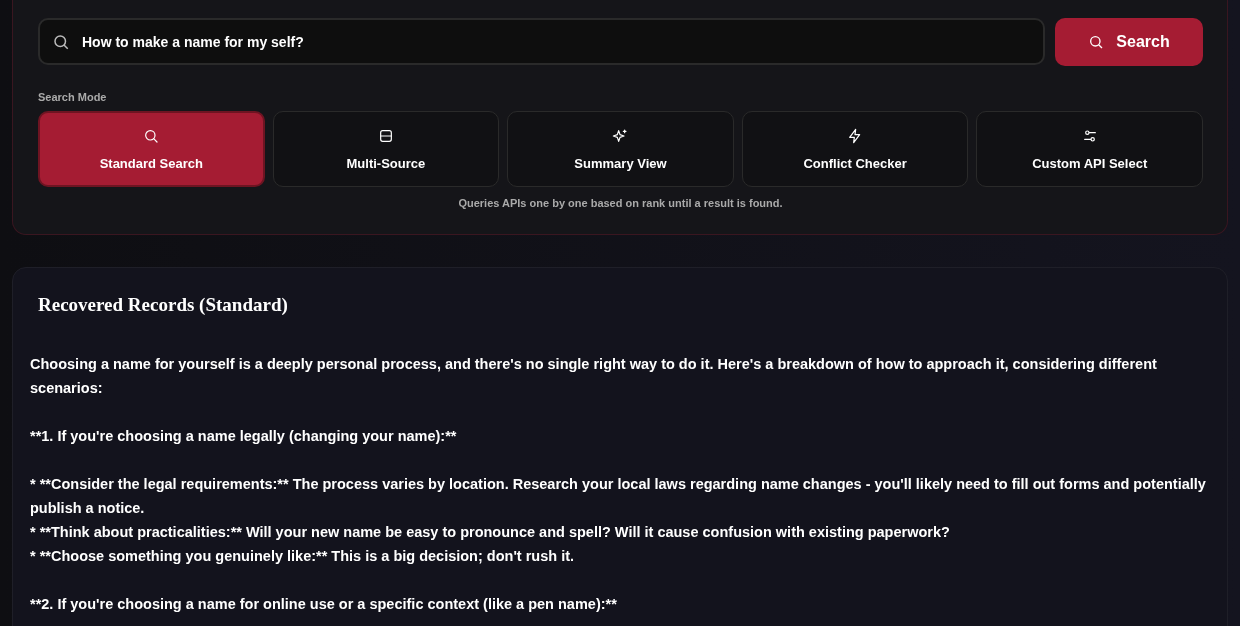 The image size is (1240, 626). Describe the element at coordinates (594, 376) in the screenshot. I see `result-text: Choosing a name for yourself is a deeply personal process, and there's no single right way to do it. Here's a breakdown of how to approach it, considering different scenarios:` at that location.